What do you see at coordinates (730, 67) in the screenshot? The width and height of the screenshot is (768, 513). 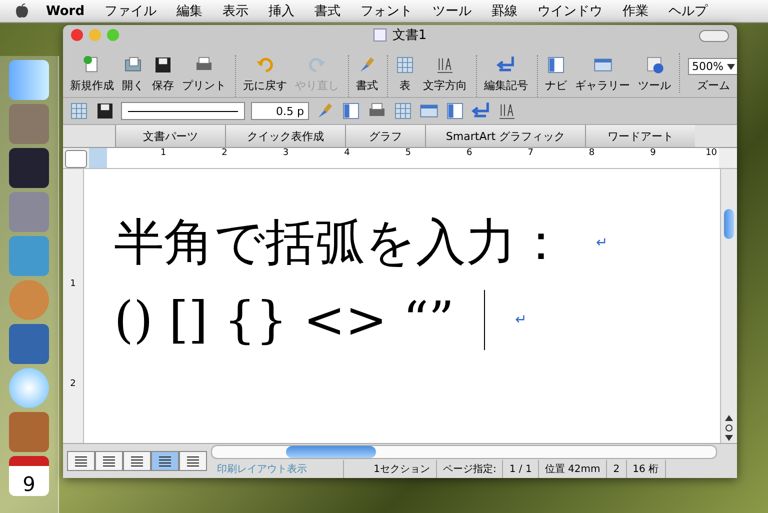 I see `caret-icon` at bounding box center [730, 67].